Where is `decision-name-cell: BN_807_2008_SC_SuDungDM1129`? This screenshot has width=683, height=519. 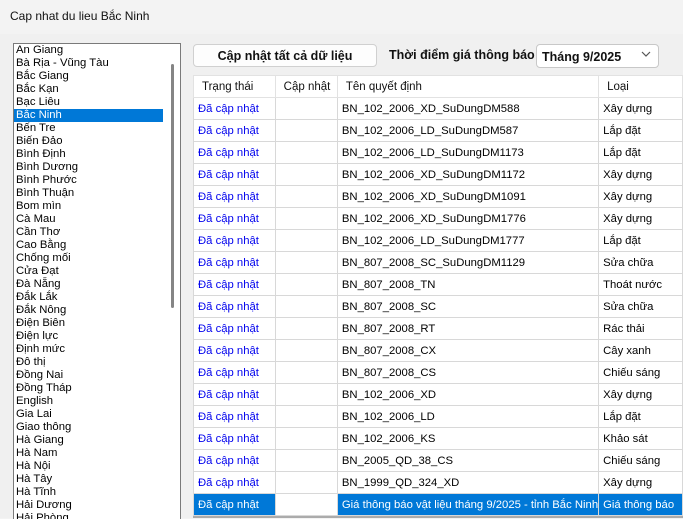
decision-name-cell: BN_807_2008_SC_SuDungDM1129 is located at coordinates (468, 262).